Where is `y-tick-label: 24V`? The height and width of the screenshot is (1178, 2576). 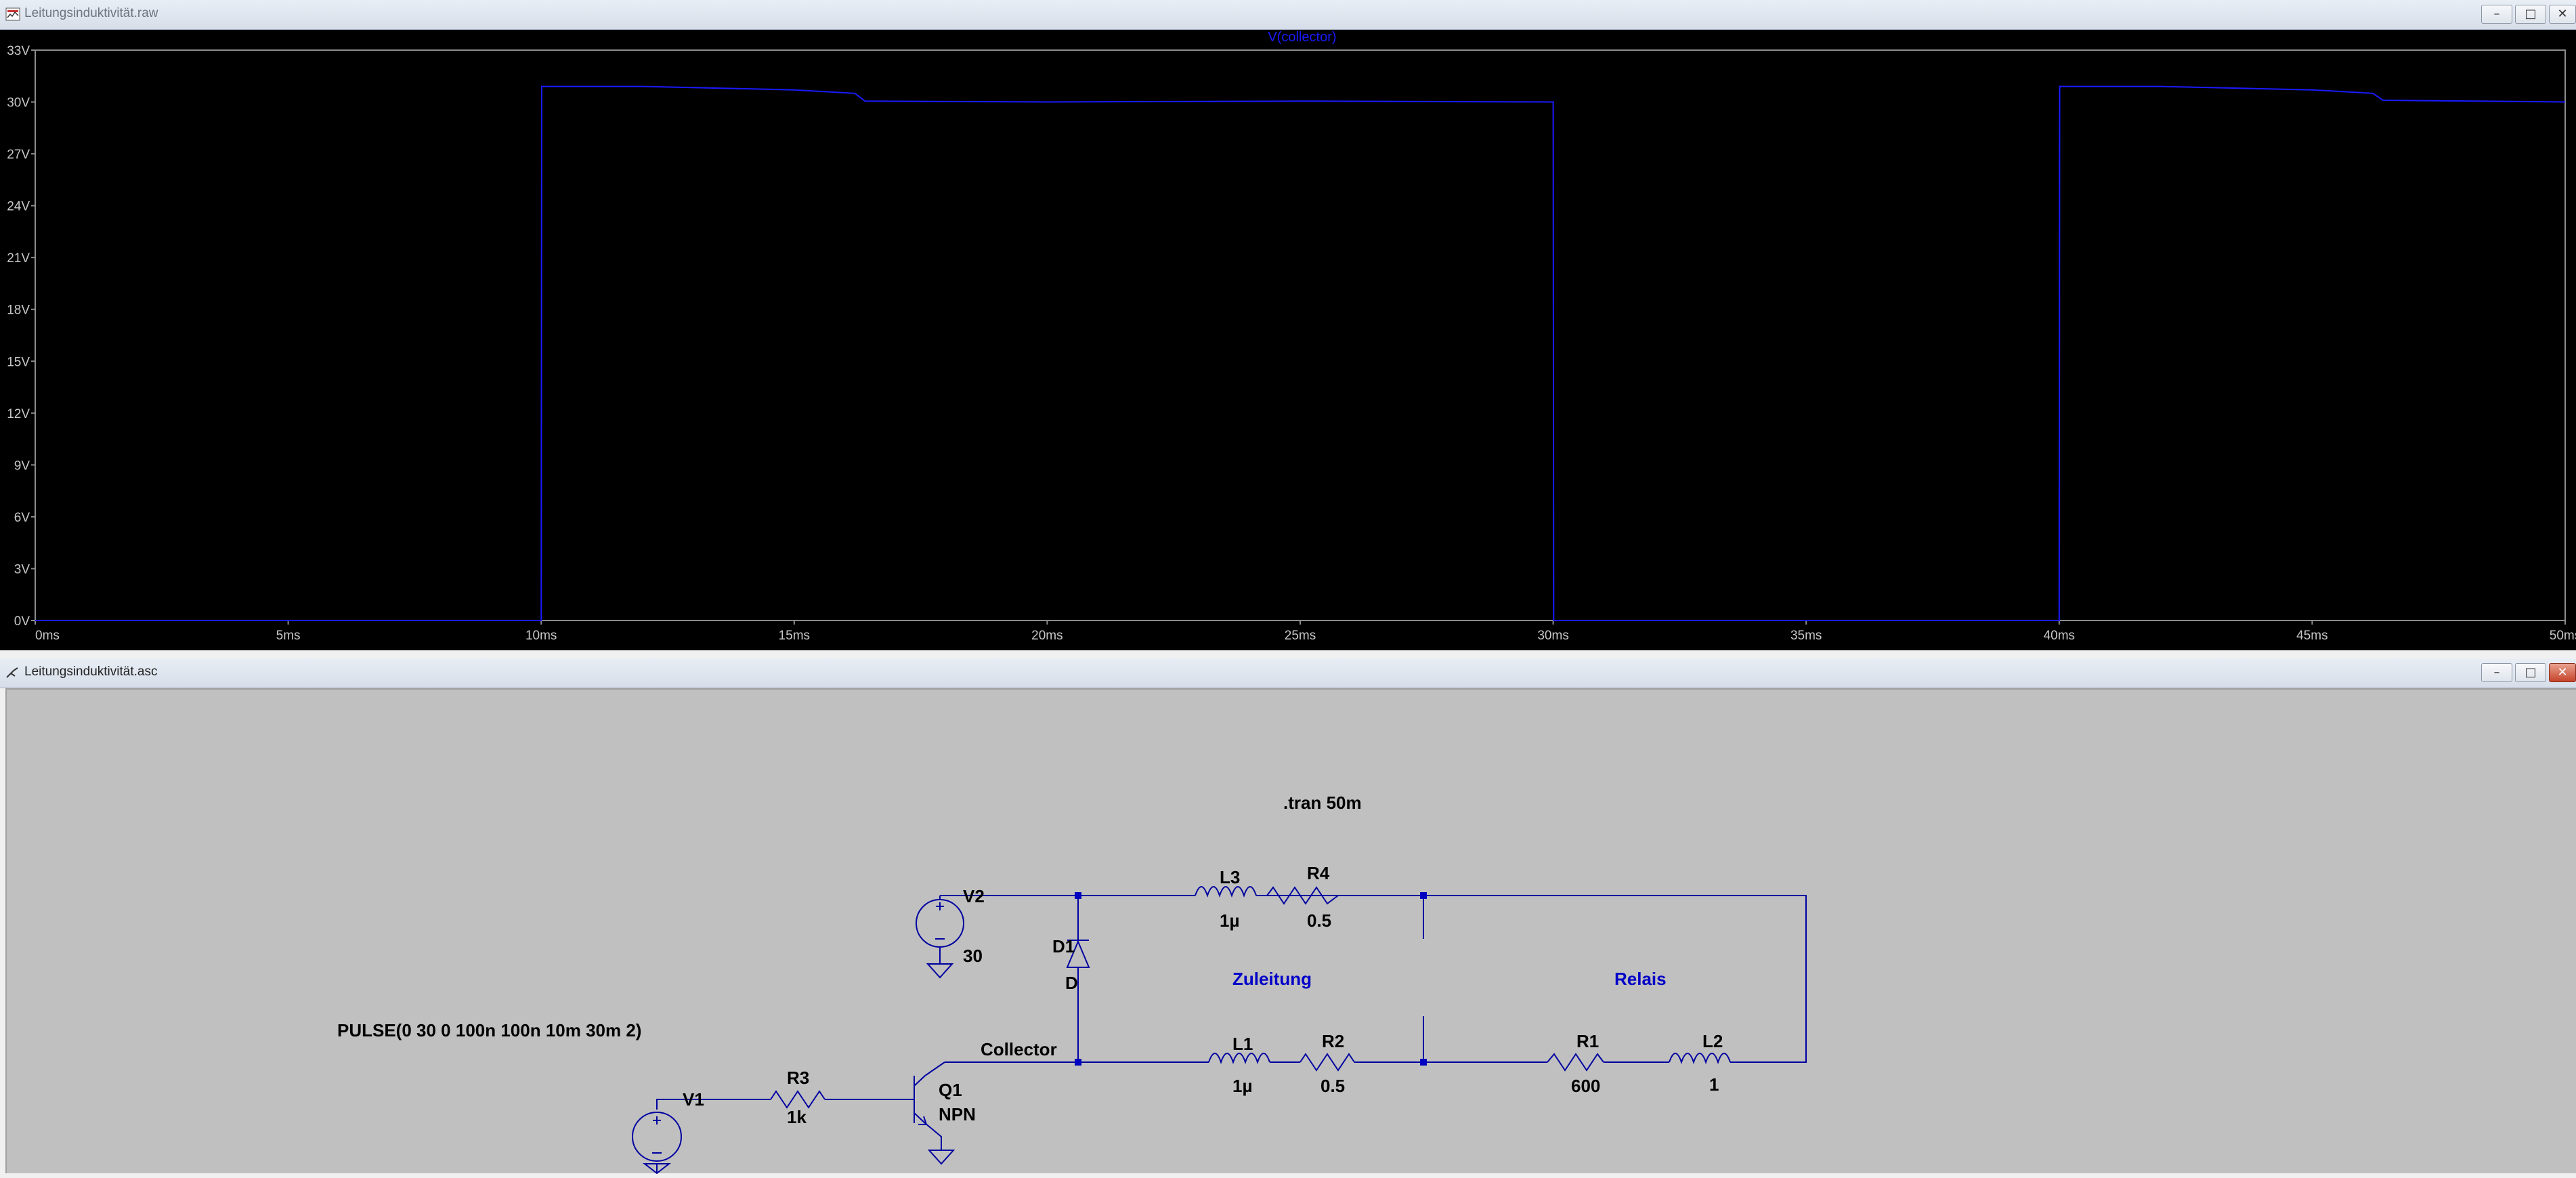 y-tick-label: 24V is located at coordinates (18, 207).